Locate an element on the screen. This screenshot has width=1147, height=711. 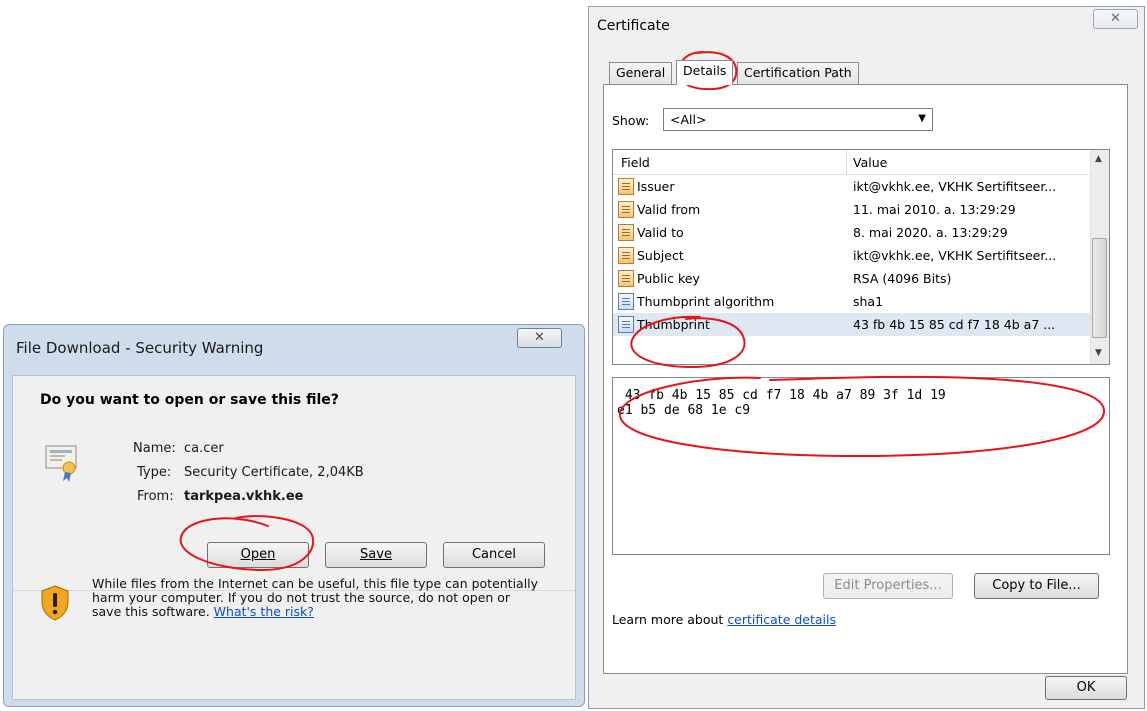
tab-details: Details is located at coordinates (705, 72).